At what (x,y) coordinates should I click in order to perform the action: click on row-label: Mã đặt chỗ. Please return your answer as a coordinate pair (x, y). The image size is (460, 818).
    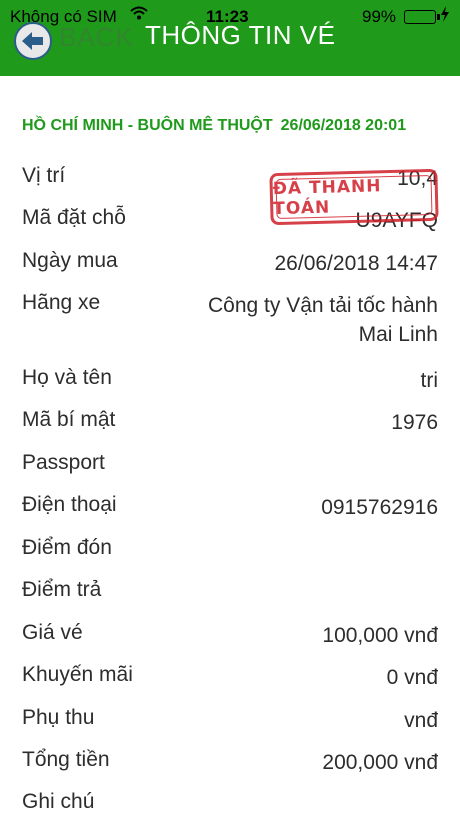
    Looking at the image, I should click on (74, 217).